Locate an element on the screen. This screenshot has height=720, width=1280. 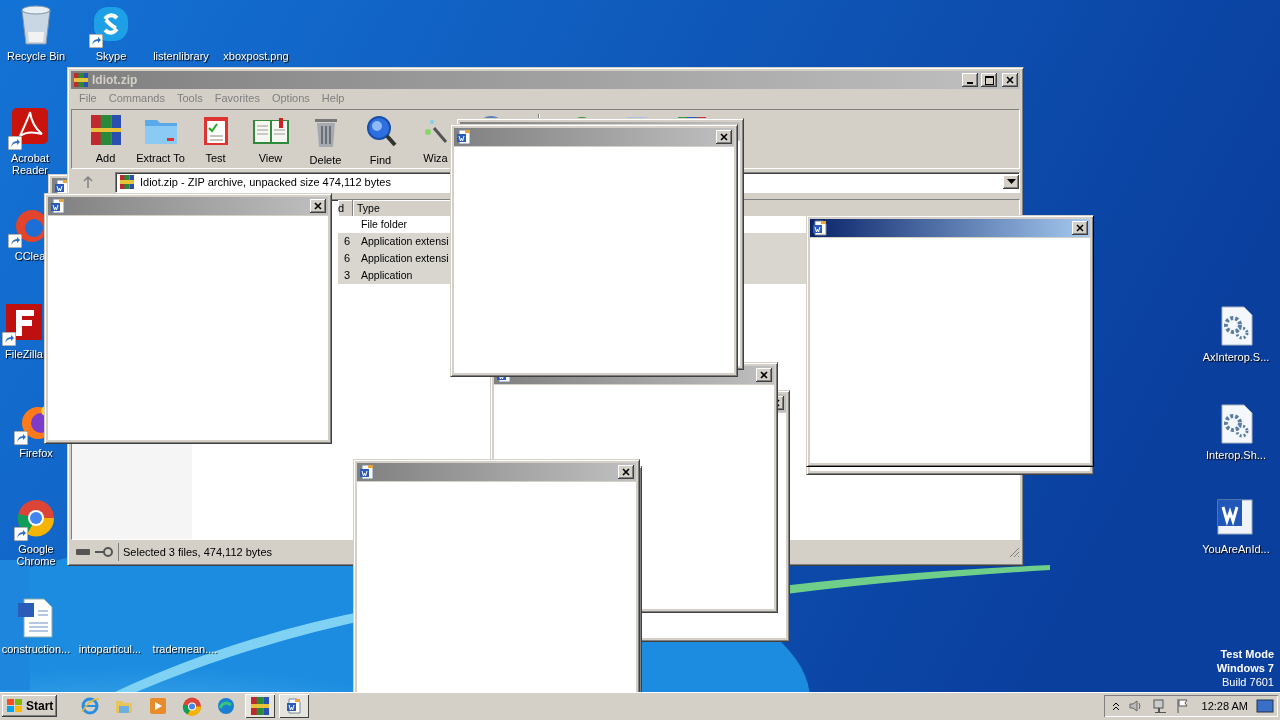
table-cell-text: 3 is located at coordinates (347, 275).